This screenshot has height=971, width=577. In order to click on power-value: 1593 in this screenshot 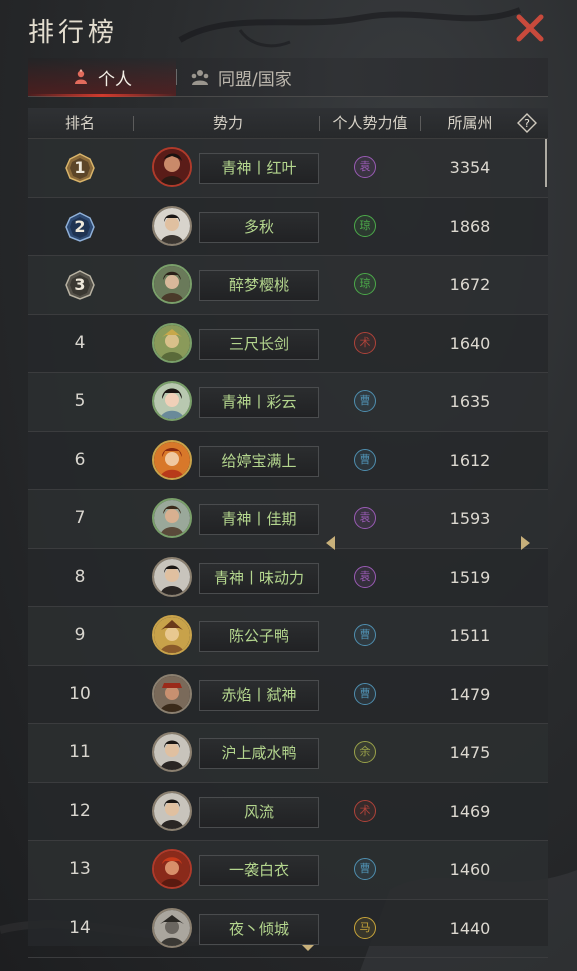, I will do `click(470, 518)`.